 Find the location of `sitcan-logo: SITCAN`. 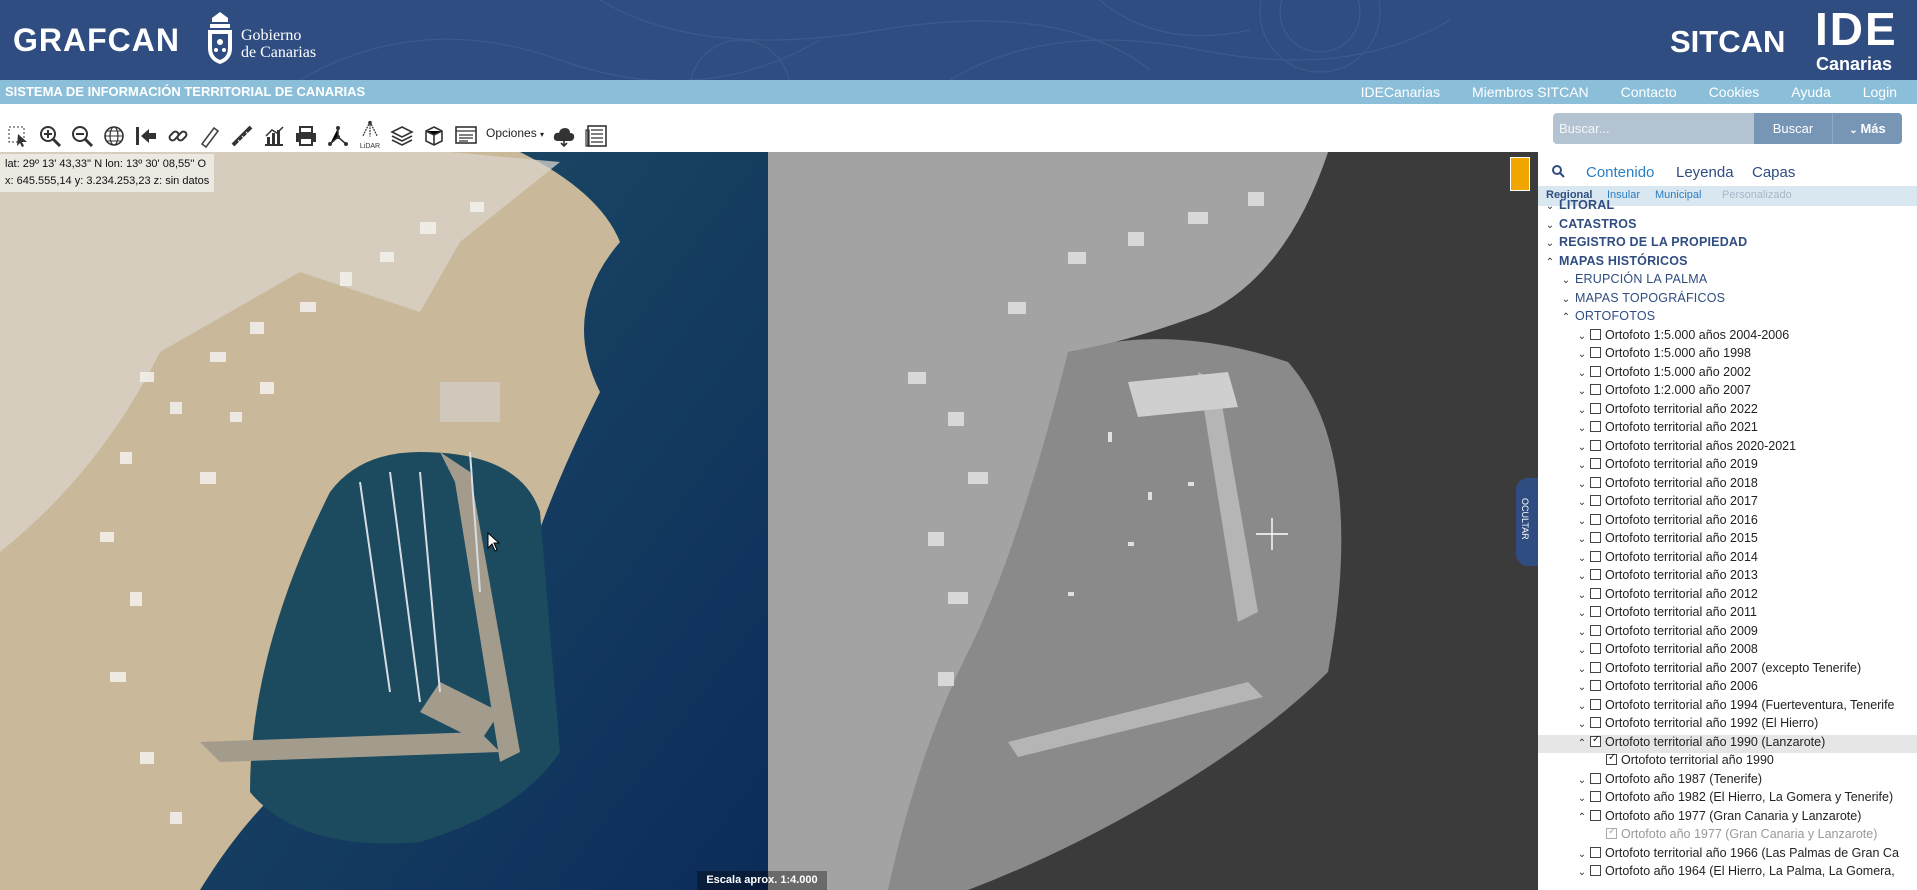

sitcan-logo: SITCAN is located at coordinates (1727, 42).